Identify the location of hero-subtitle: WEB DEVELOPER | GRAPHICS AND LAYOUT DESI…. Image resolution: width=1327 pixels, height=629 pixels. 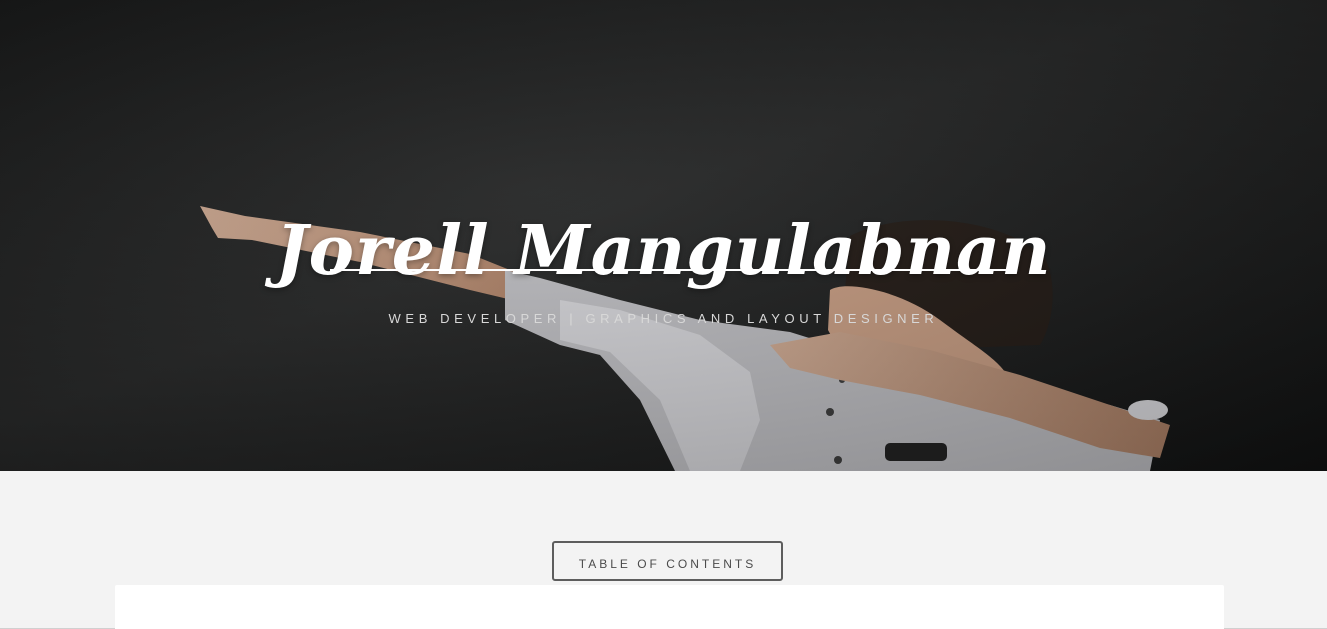
(663, 318).